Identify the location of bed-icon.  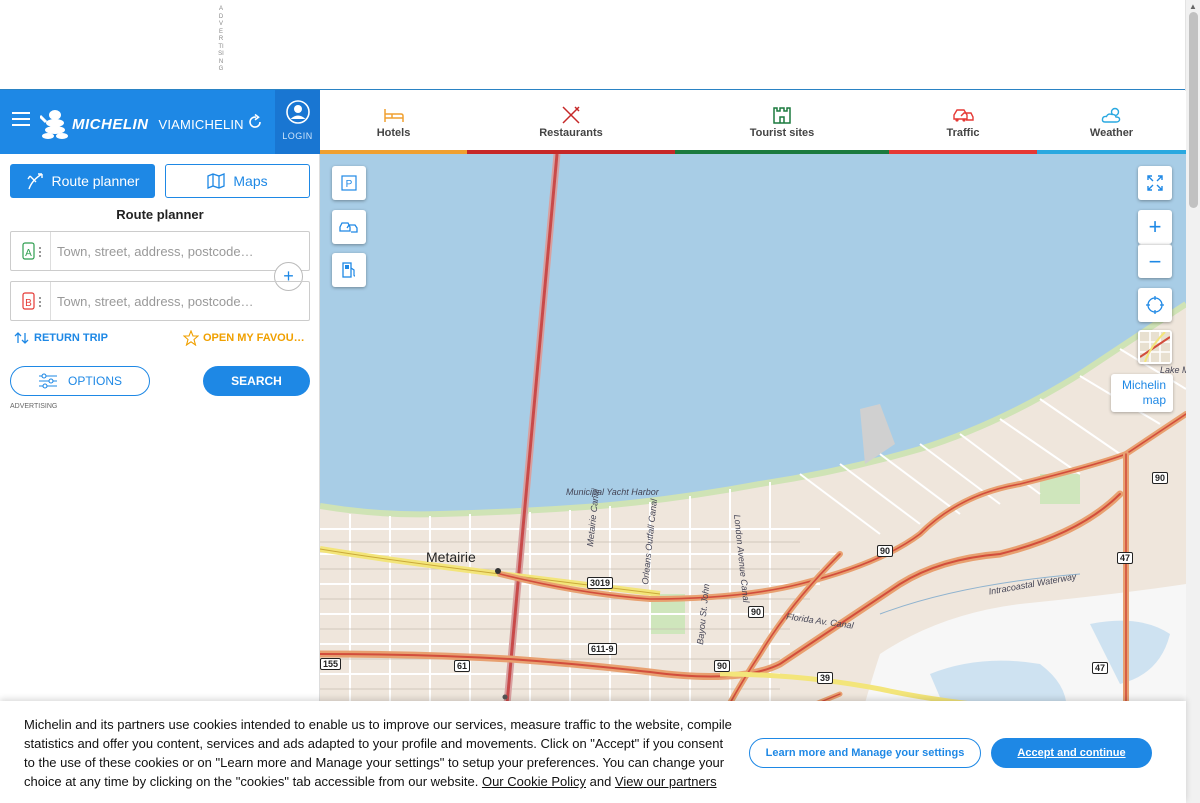
(393, 115).